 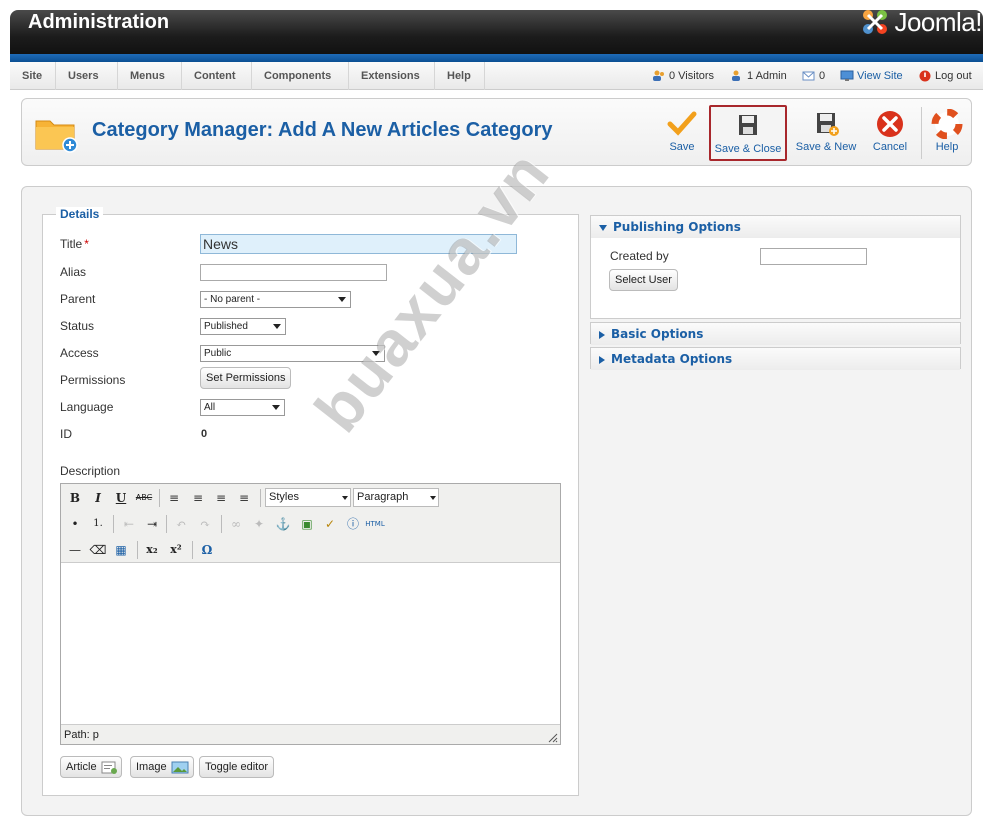 I want to click on resize-grip-icon, so click(x=553, y=738).